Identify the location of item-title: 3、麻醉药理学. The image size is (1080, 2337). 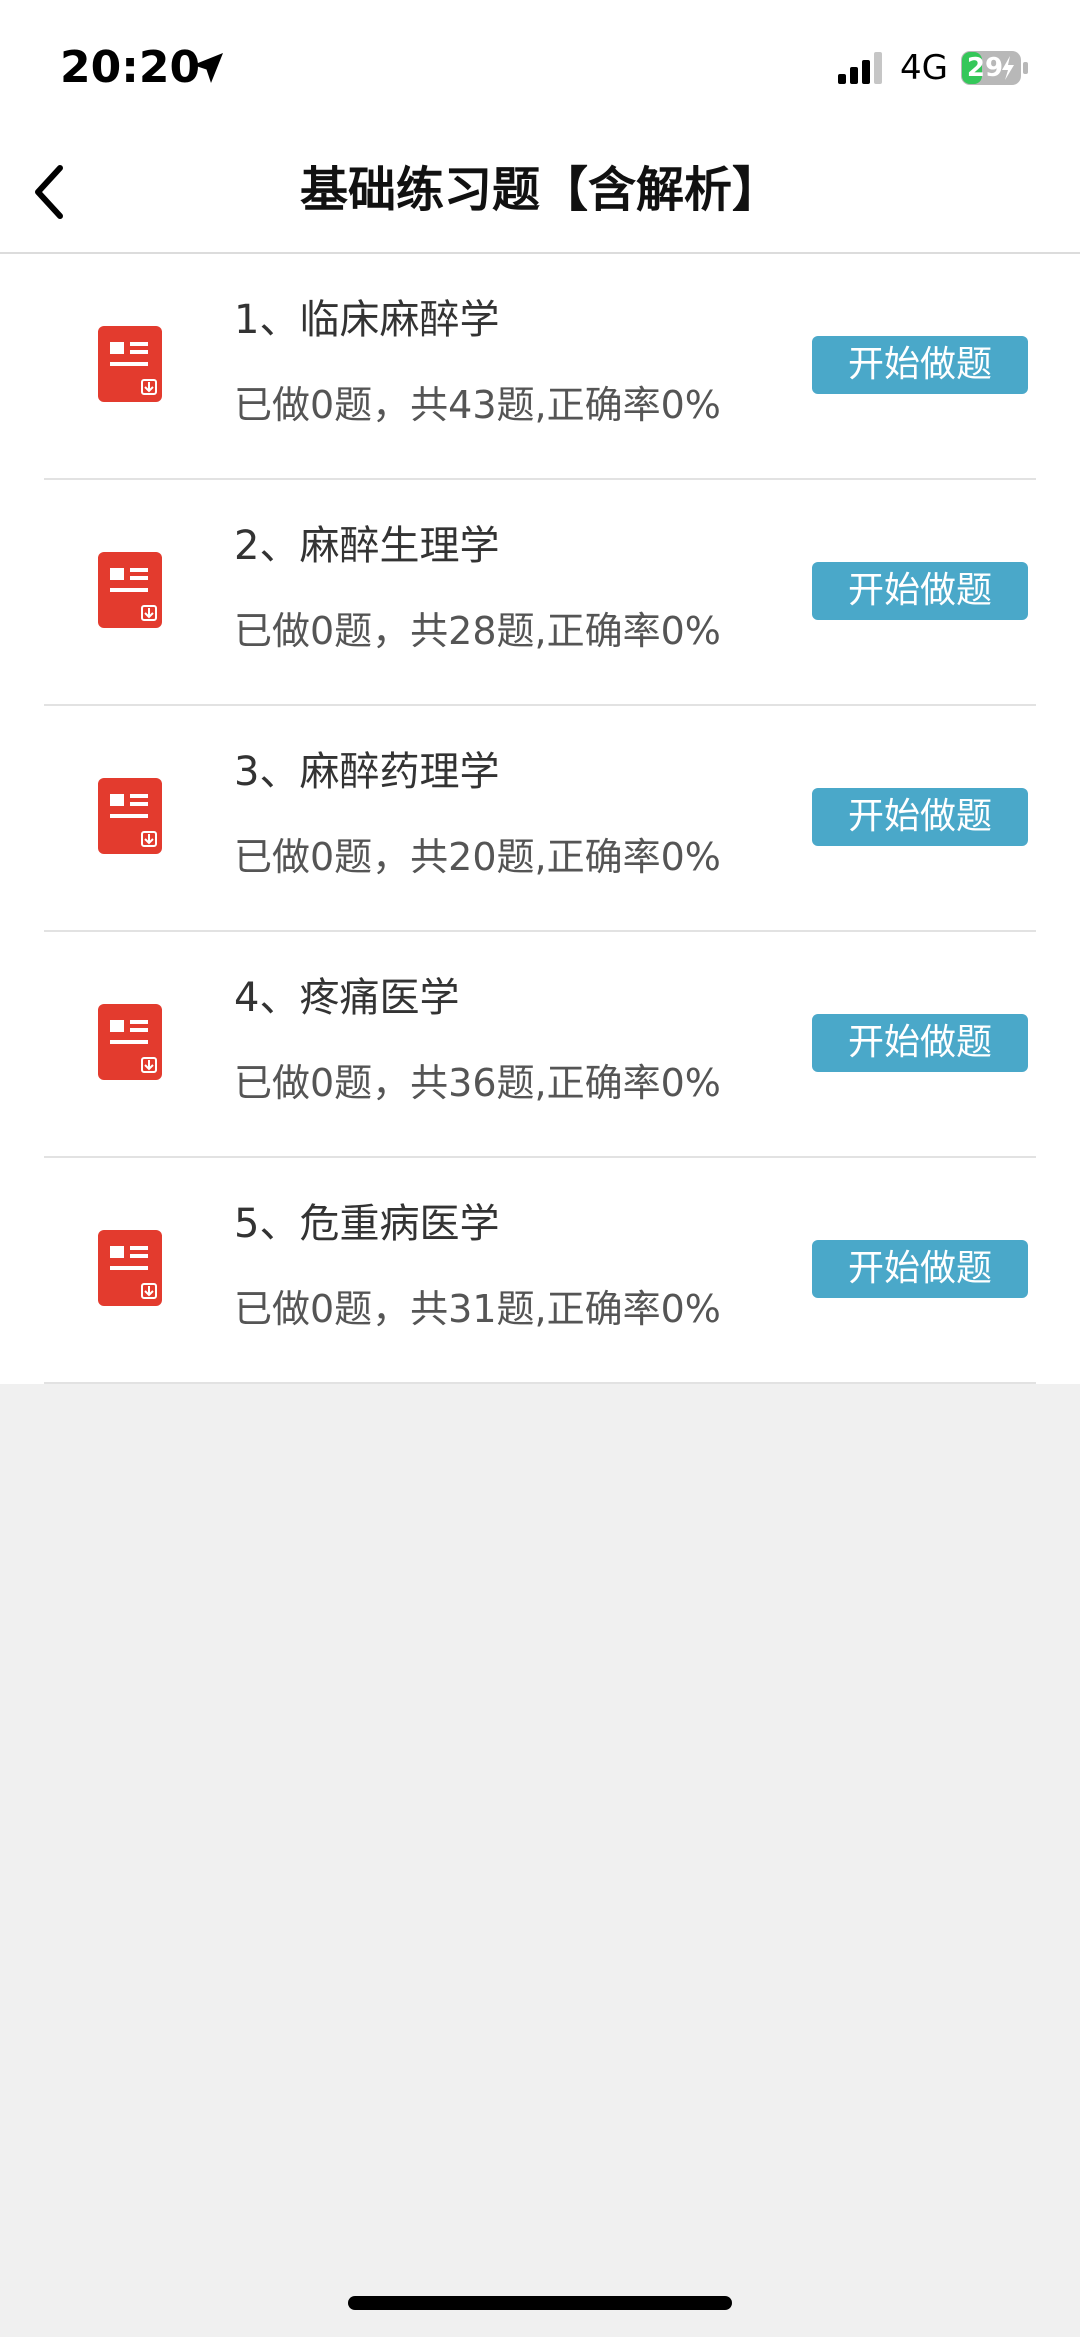
(367, 772).